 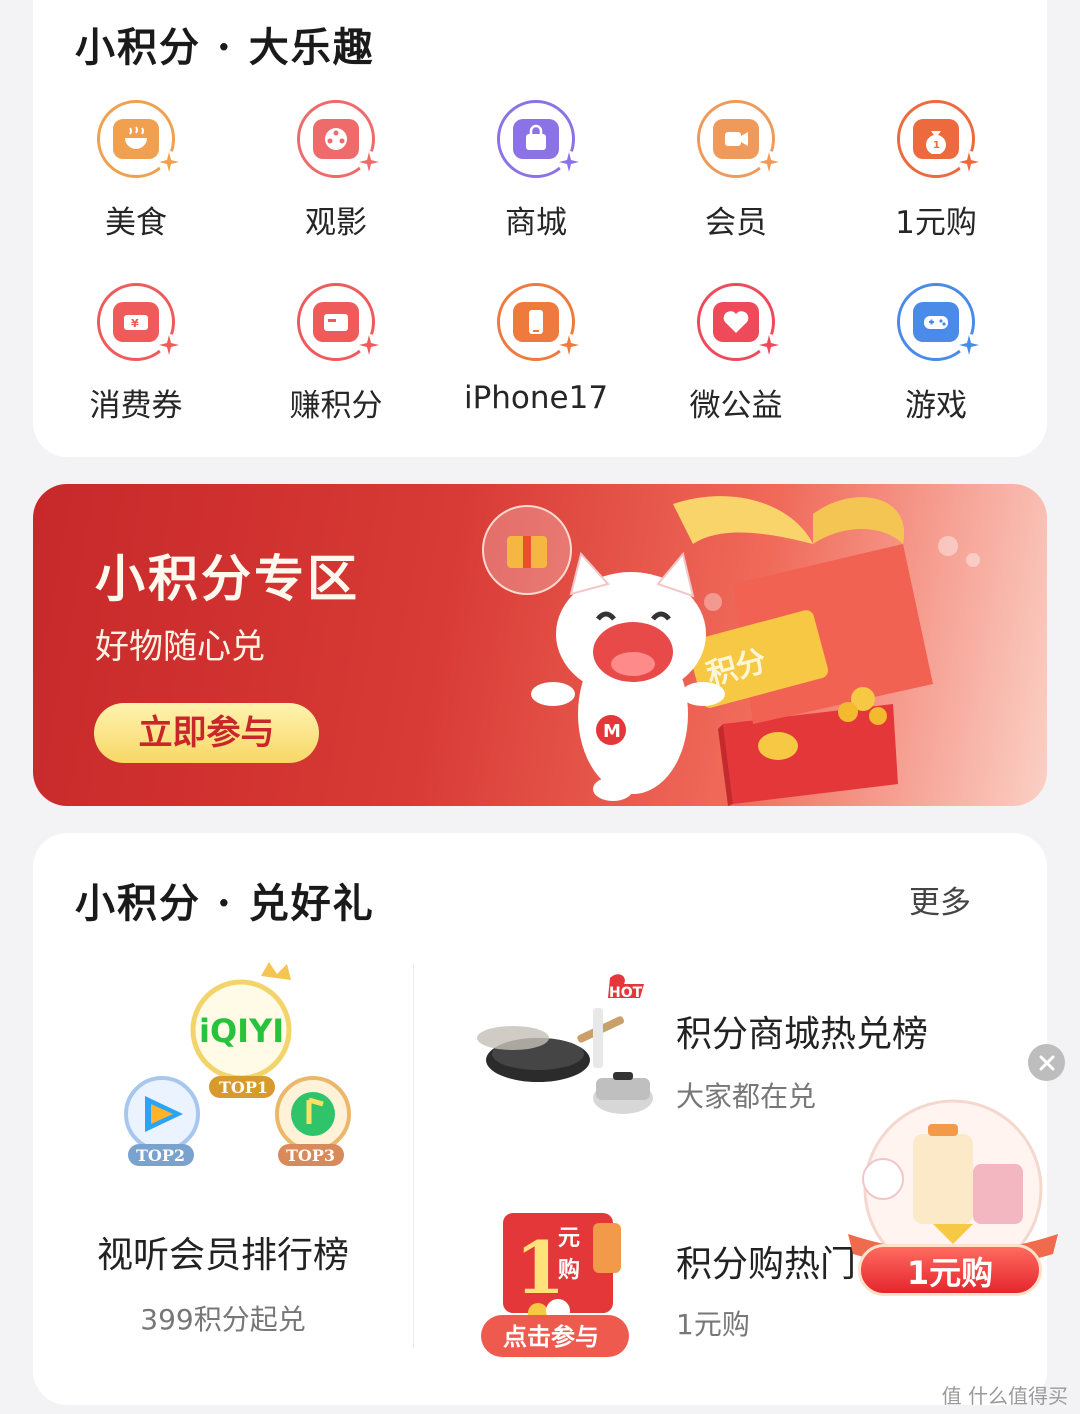 I want to click on category-item: 游戏, so click(x=936, y=374).